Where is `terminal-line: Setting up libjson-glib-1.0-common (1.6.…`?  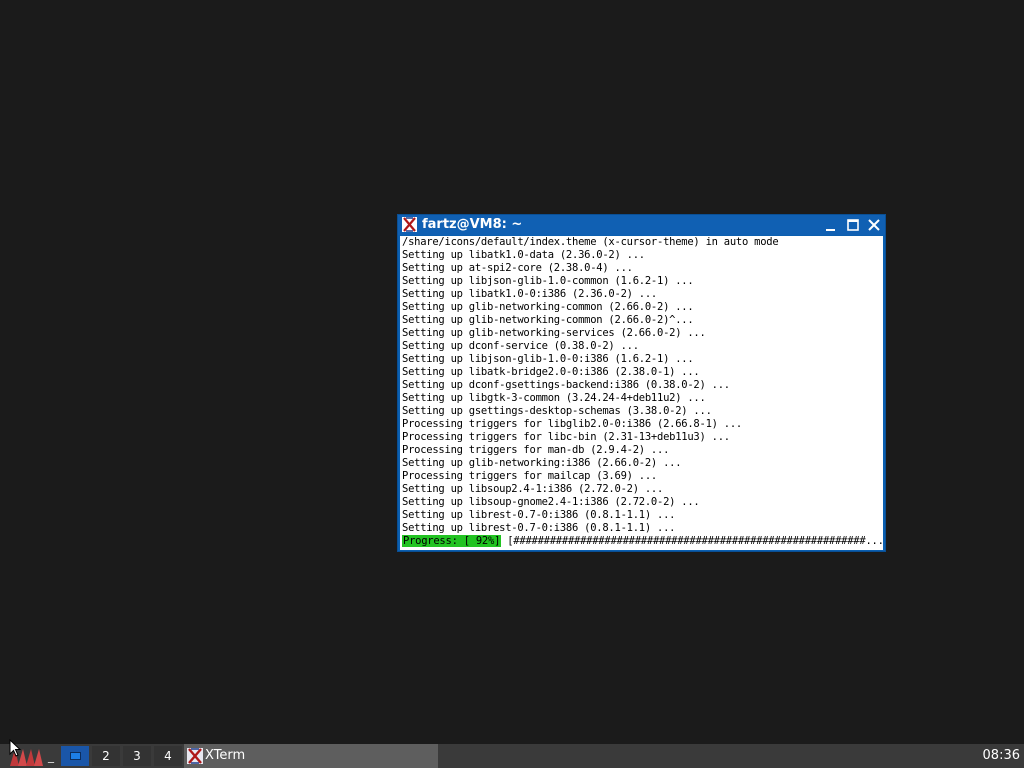 terminal-line: Setting up libjson-glib-1.0-common (1.6.… is located at coordinates (548, 281).